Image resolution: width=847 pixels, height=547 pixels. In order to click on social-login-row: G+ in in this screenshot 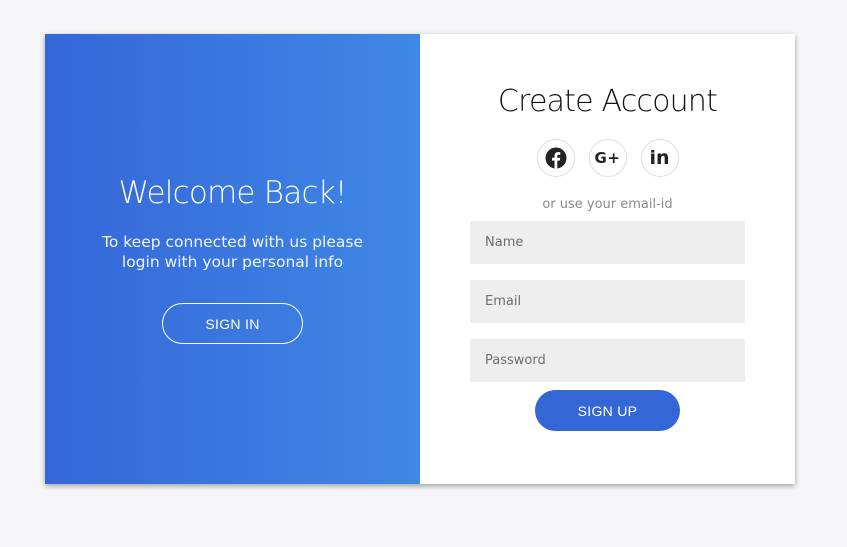, I will do `click(607, 158)`.